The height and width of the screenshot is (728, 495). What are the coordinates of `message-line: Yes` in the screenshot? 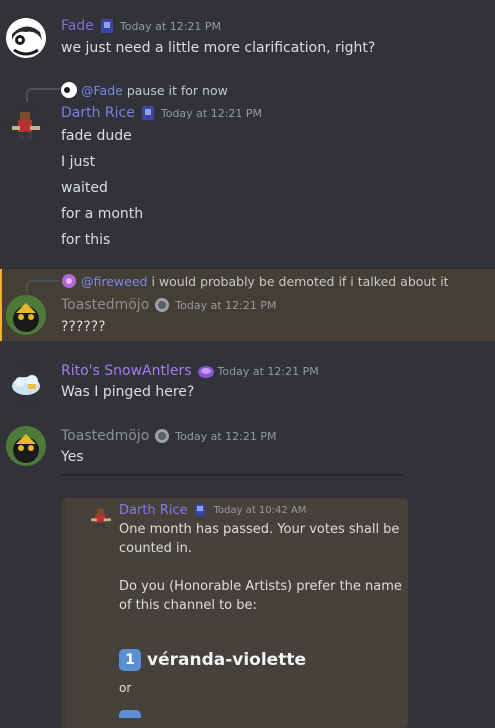 It's located at (72, 457).